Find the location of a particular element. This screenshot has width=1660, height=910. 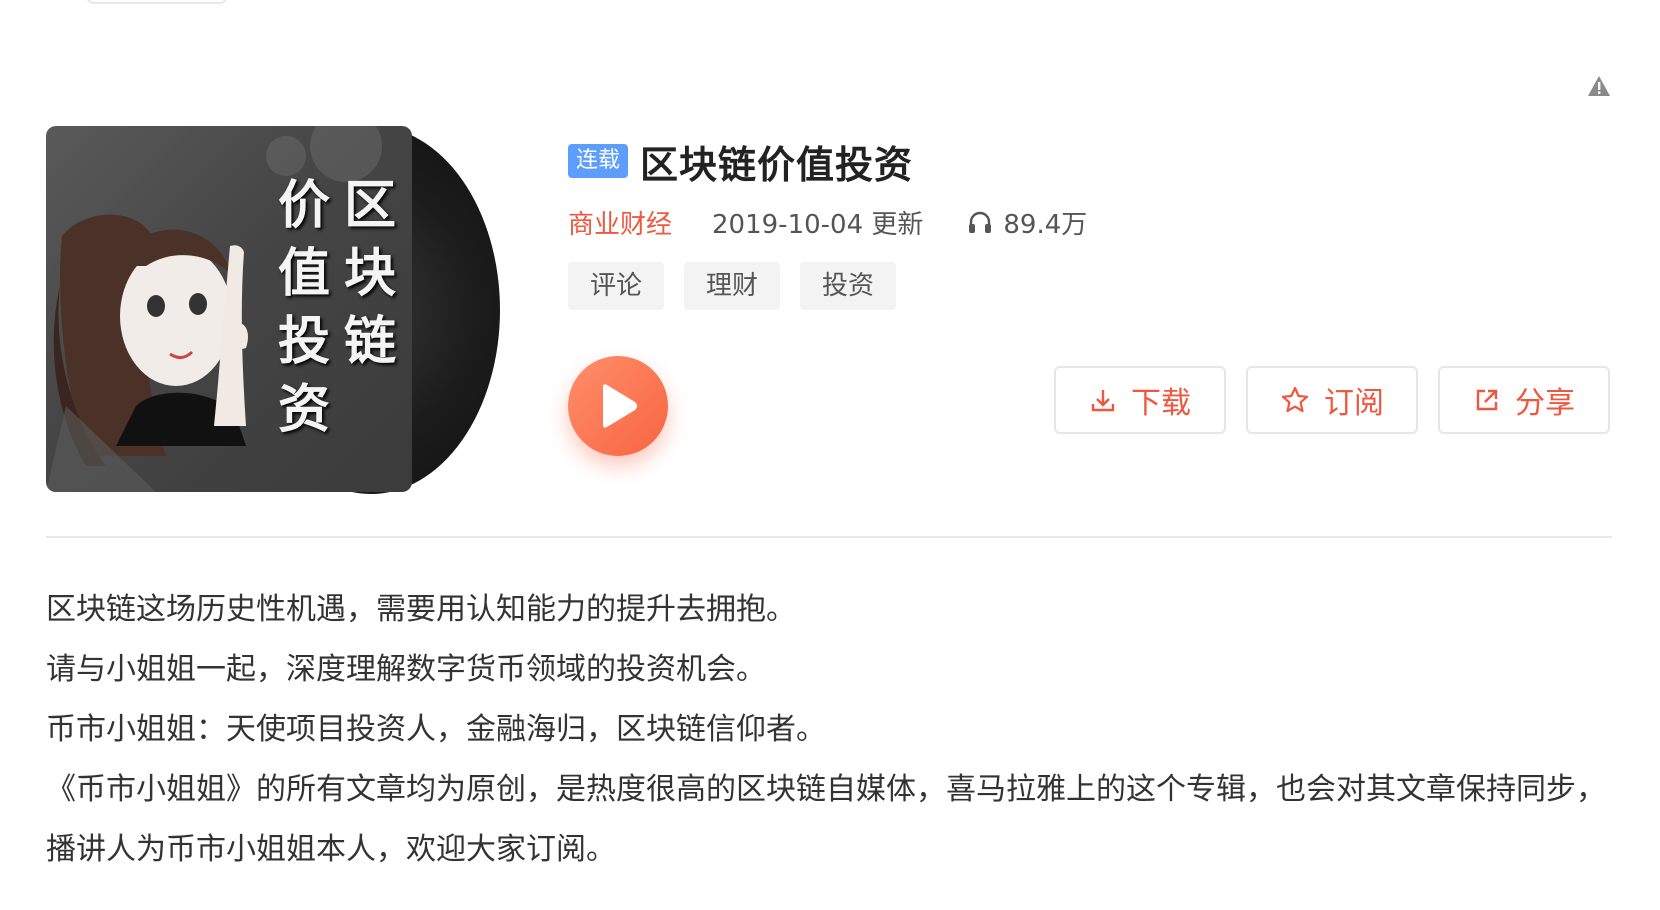

warning-triangle-icon is located at coordinates (1599, 86).